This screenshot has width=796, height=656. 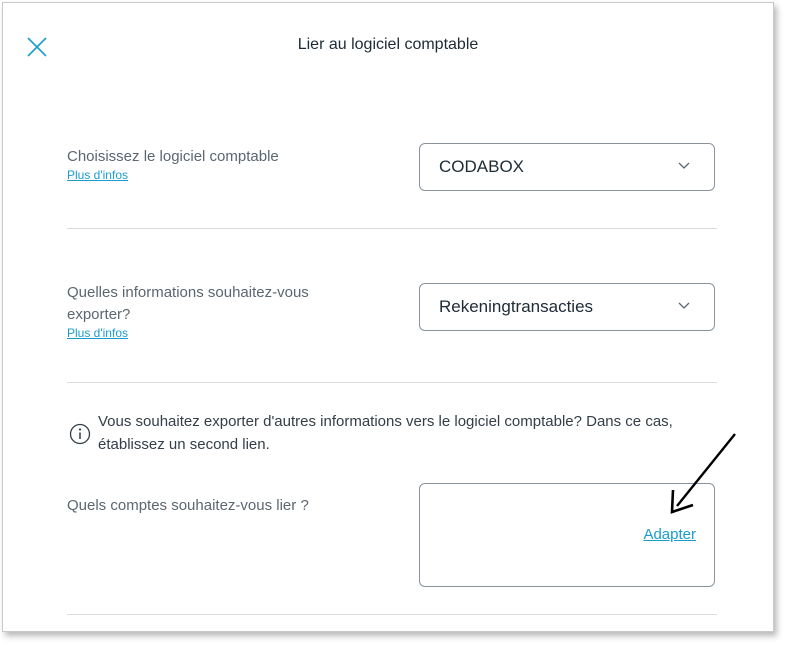 What do you see at coordinates (80, 434) in the screenshot?
I see `info-icon` at bounding box center [80, 434].